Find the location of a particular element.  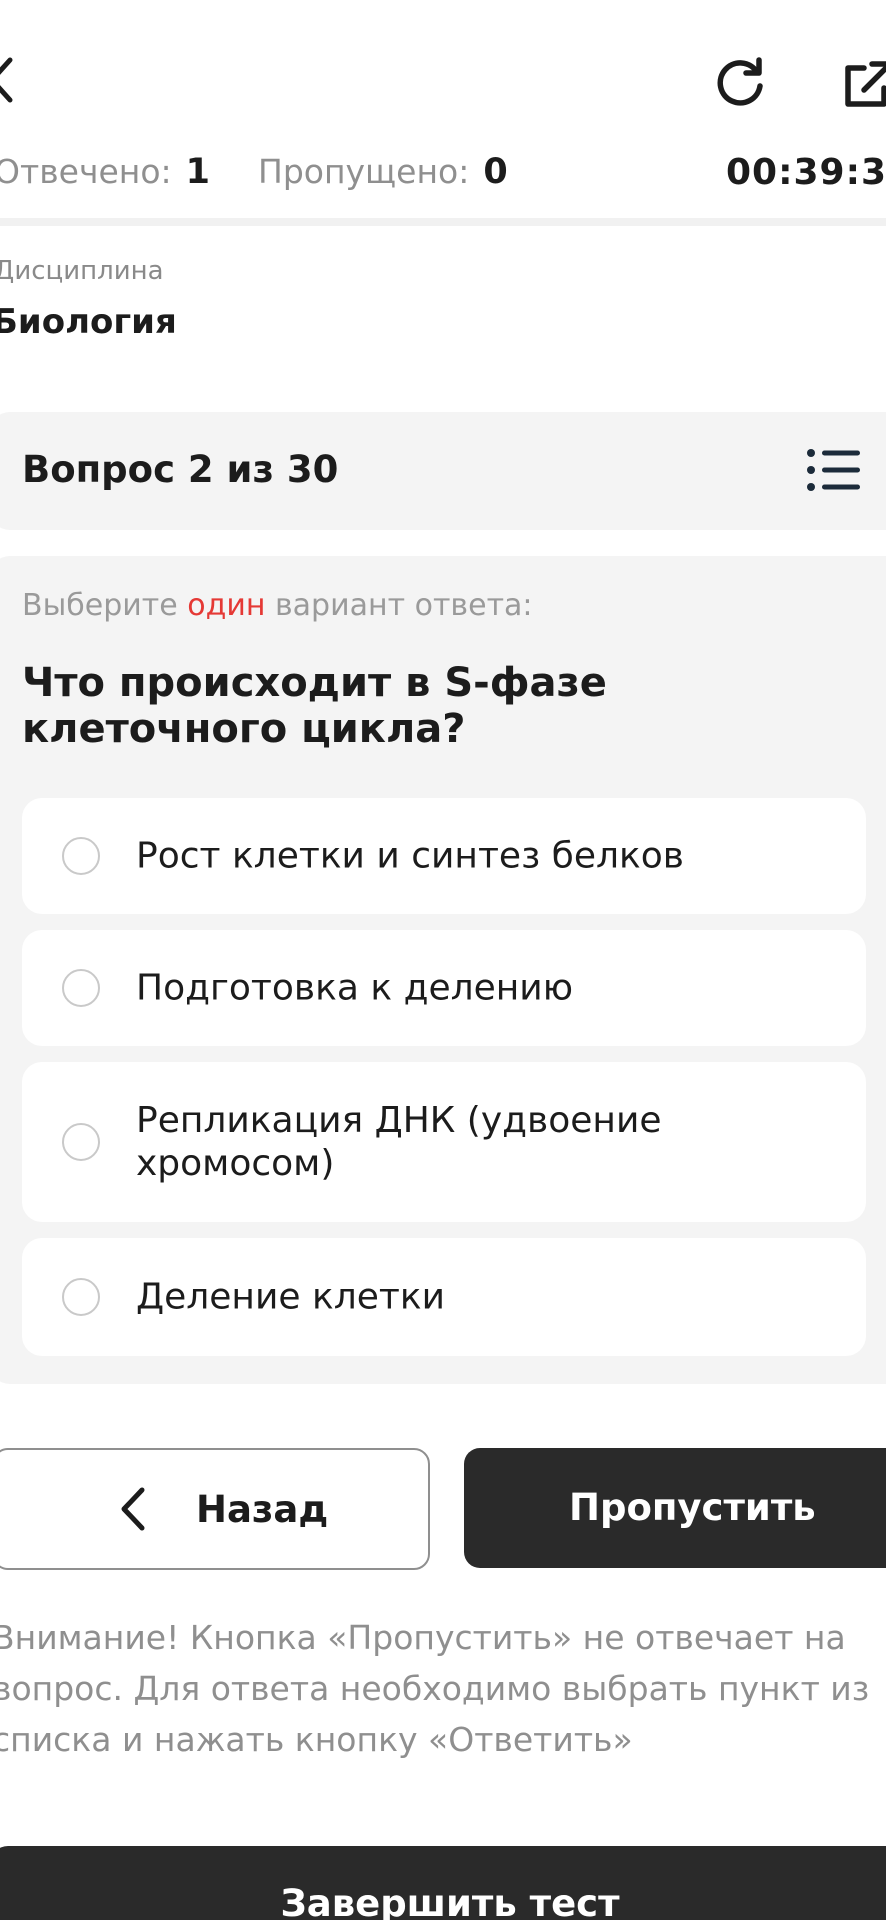

skip-button: Пропустить is located at coordinates (675, 1508).